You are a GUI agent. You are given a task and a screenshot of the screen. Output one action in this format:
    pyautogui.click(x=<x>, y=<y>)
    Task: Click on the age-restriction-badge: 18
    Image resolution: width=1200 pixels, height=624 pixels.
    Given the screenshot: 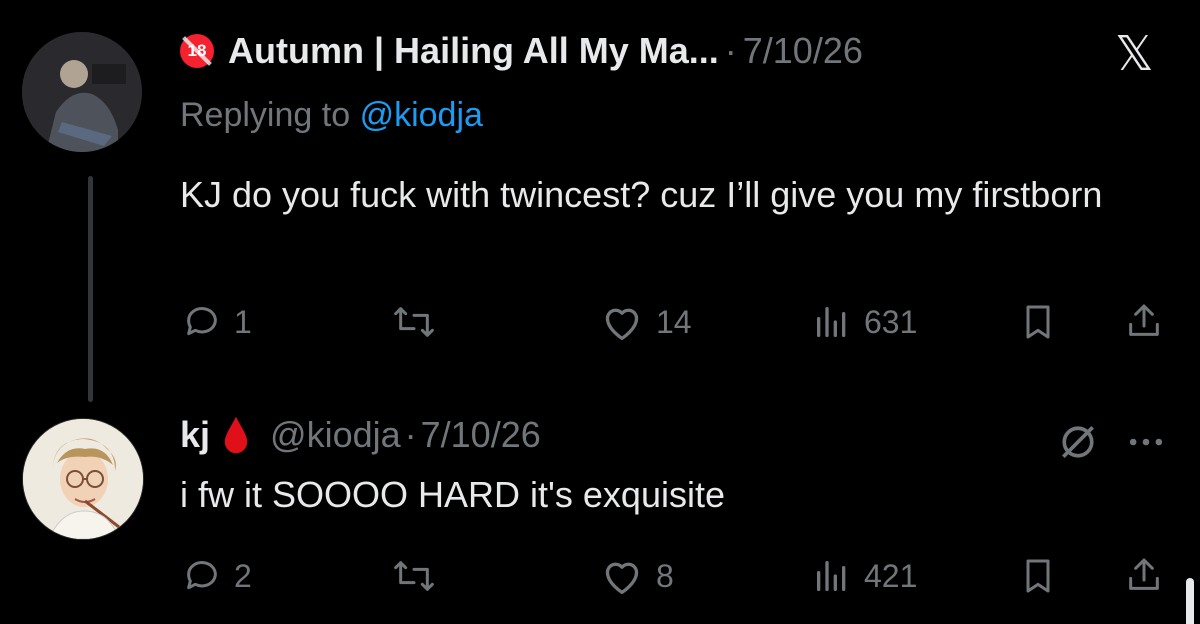 What is the action you would take?
    pyautogui.click(x=197, y=51)
    